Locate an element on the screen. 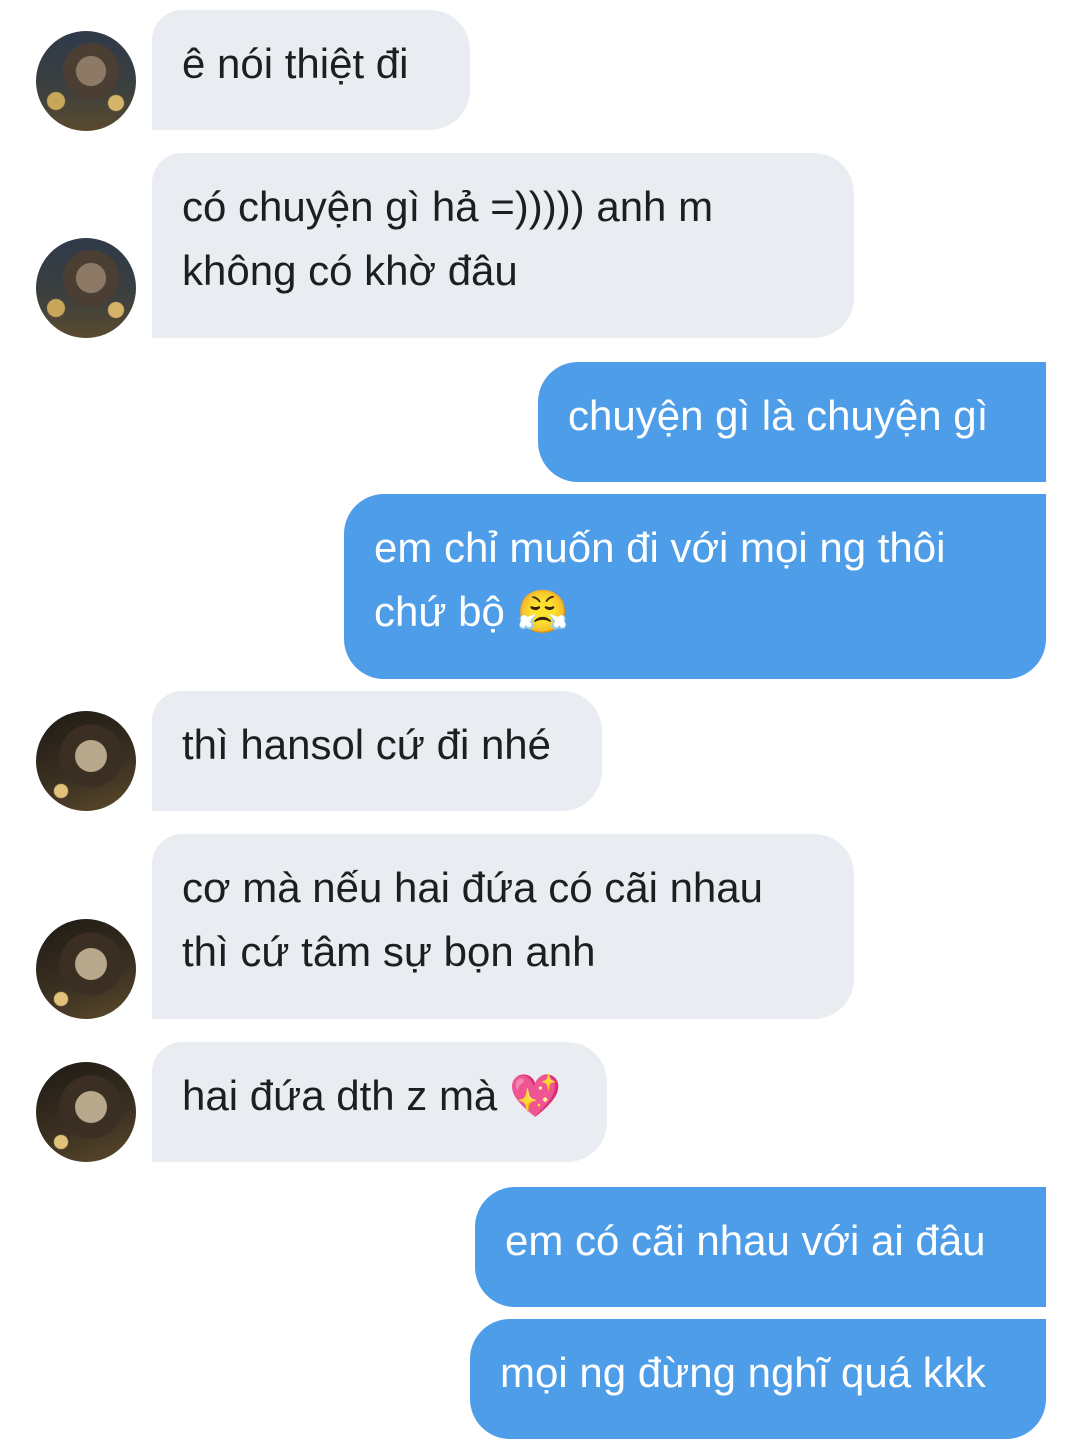 The width and height of the screenshot is (1080, 1452). message-text: thì hansol cứ đi nhé is located at coordinates (367, 744).